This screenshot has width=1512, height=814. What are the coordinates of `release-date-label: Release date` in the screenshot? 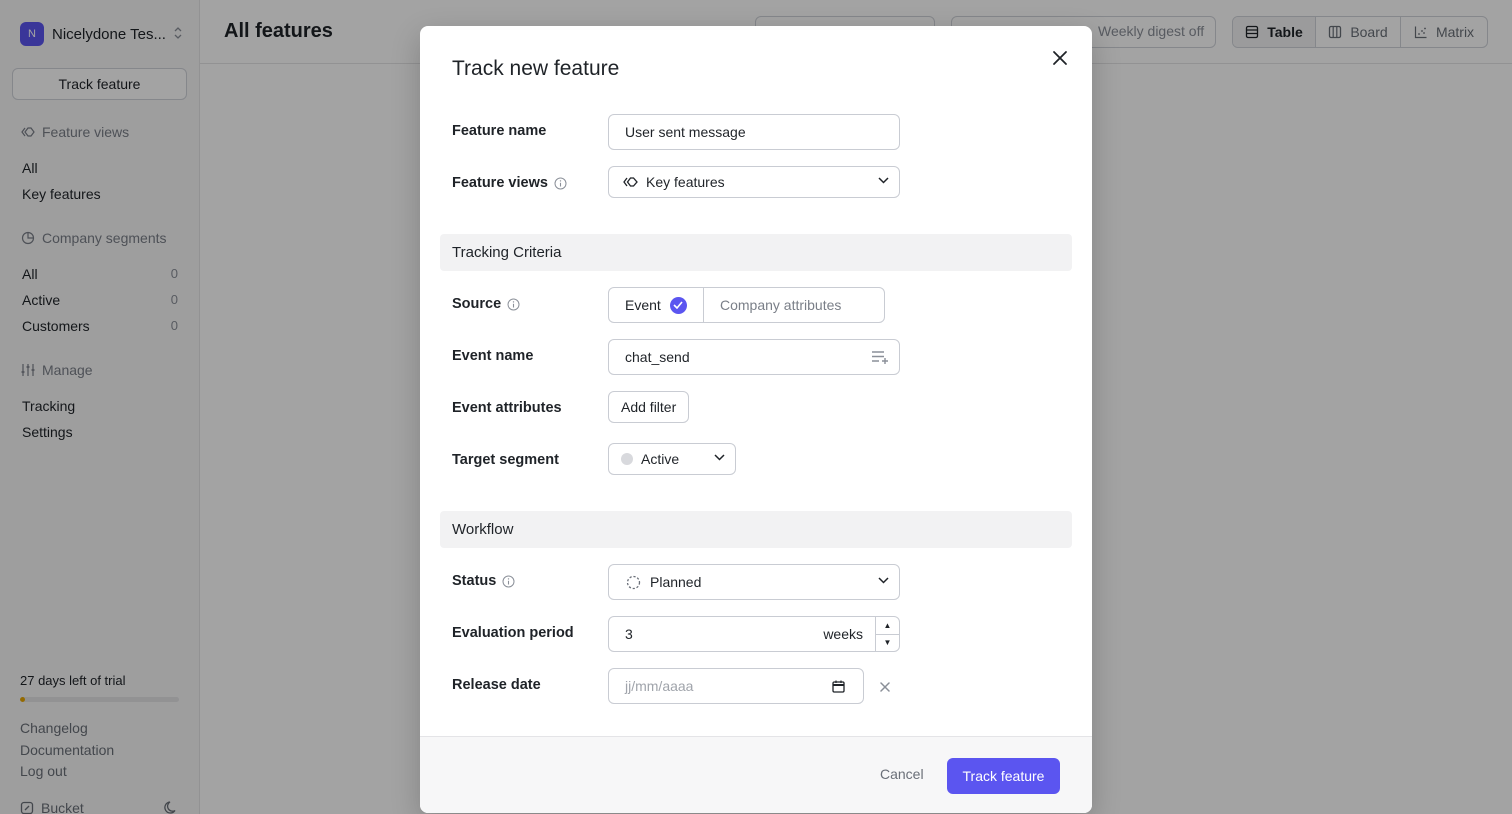 It's located at (496, 685).